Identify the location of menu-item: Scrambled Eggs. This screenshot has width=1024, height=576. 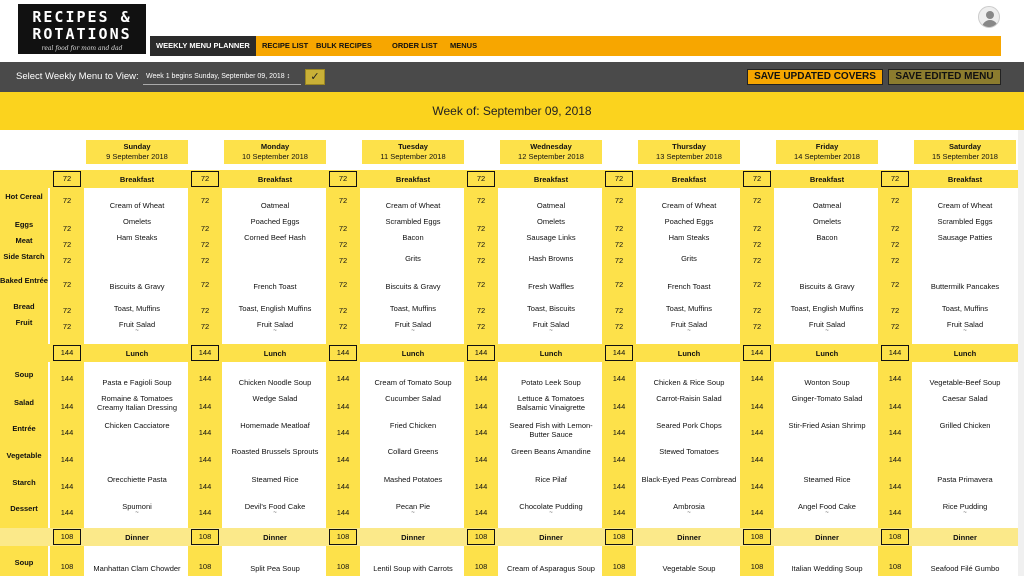
(965, 221).